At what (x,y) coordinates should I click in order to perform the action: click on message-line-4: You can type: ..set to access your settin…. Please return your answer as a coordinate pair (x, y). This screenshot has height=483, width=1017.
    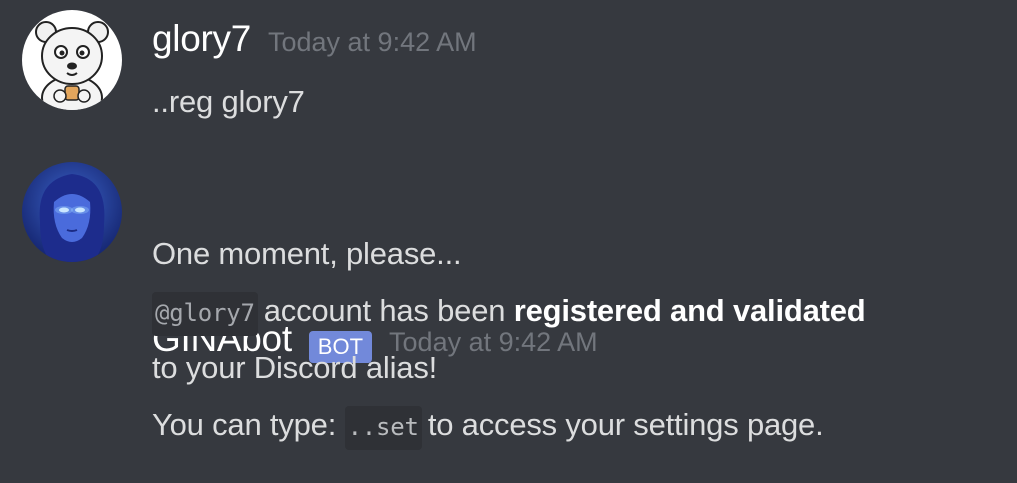
    Looking at the image, I should click on (488, 428).